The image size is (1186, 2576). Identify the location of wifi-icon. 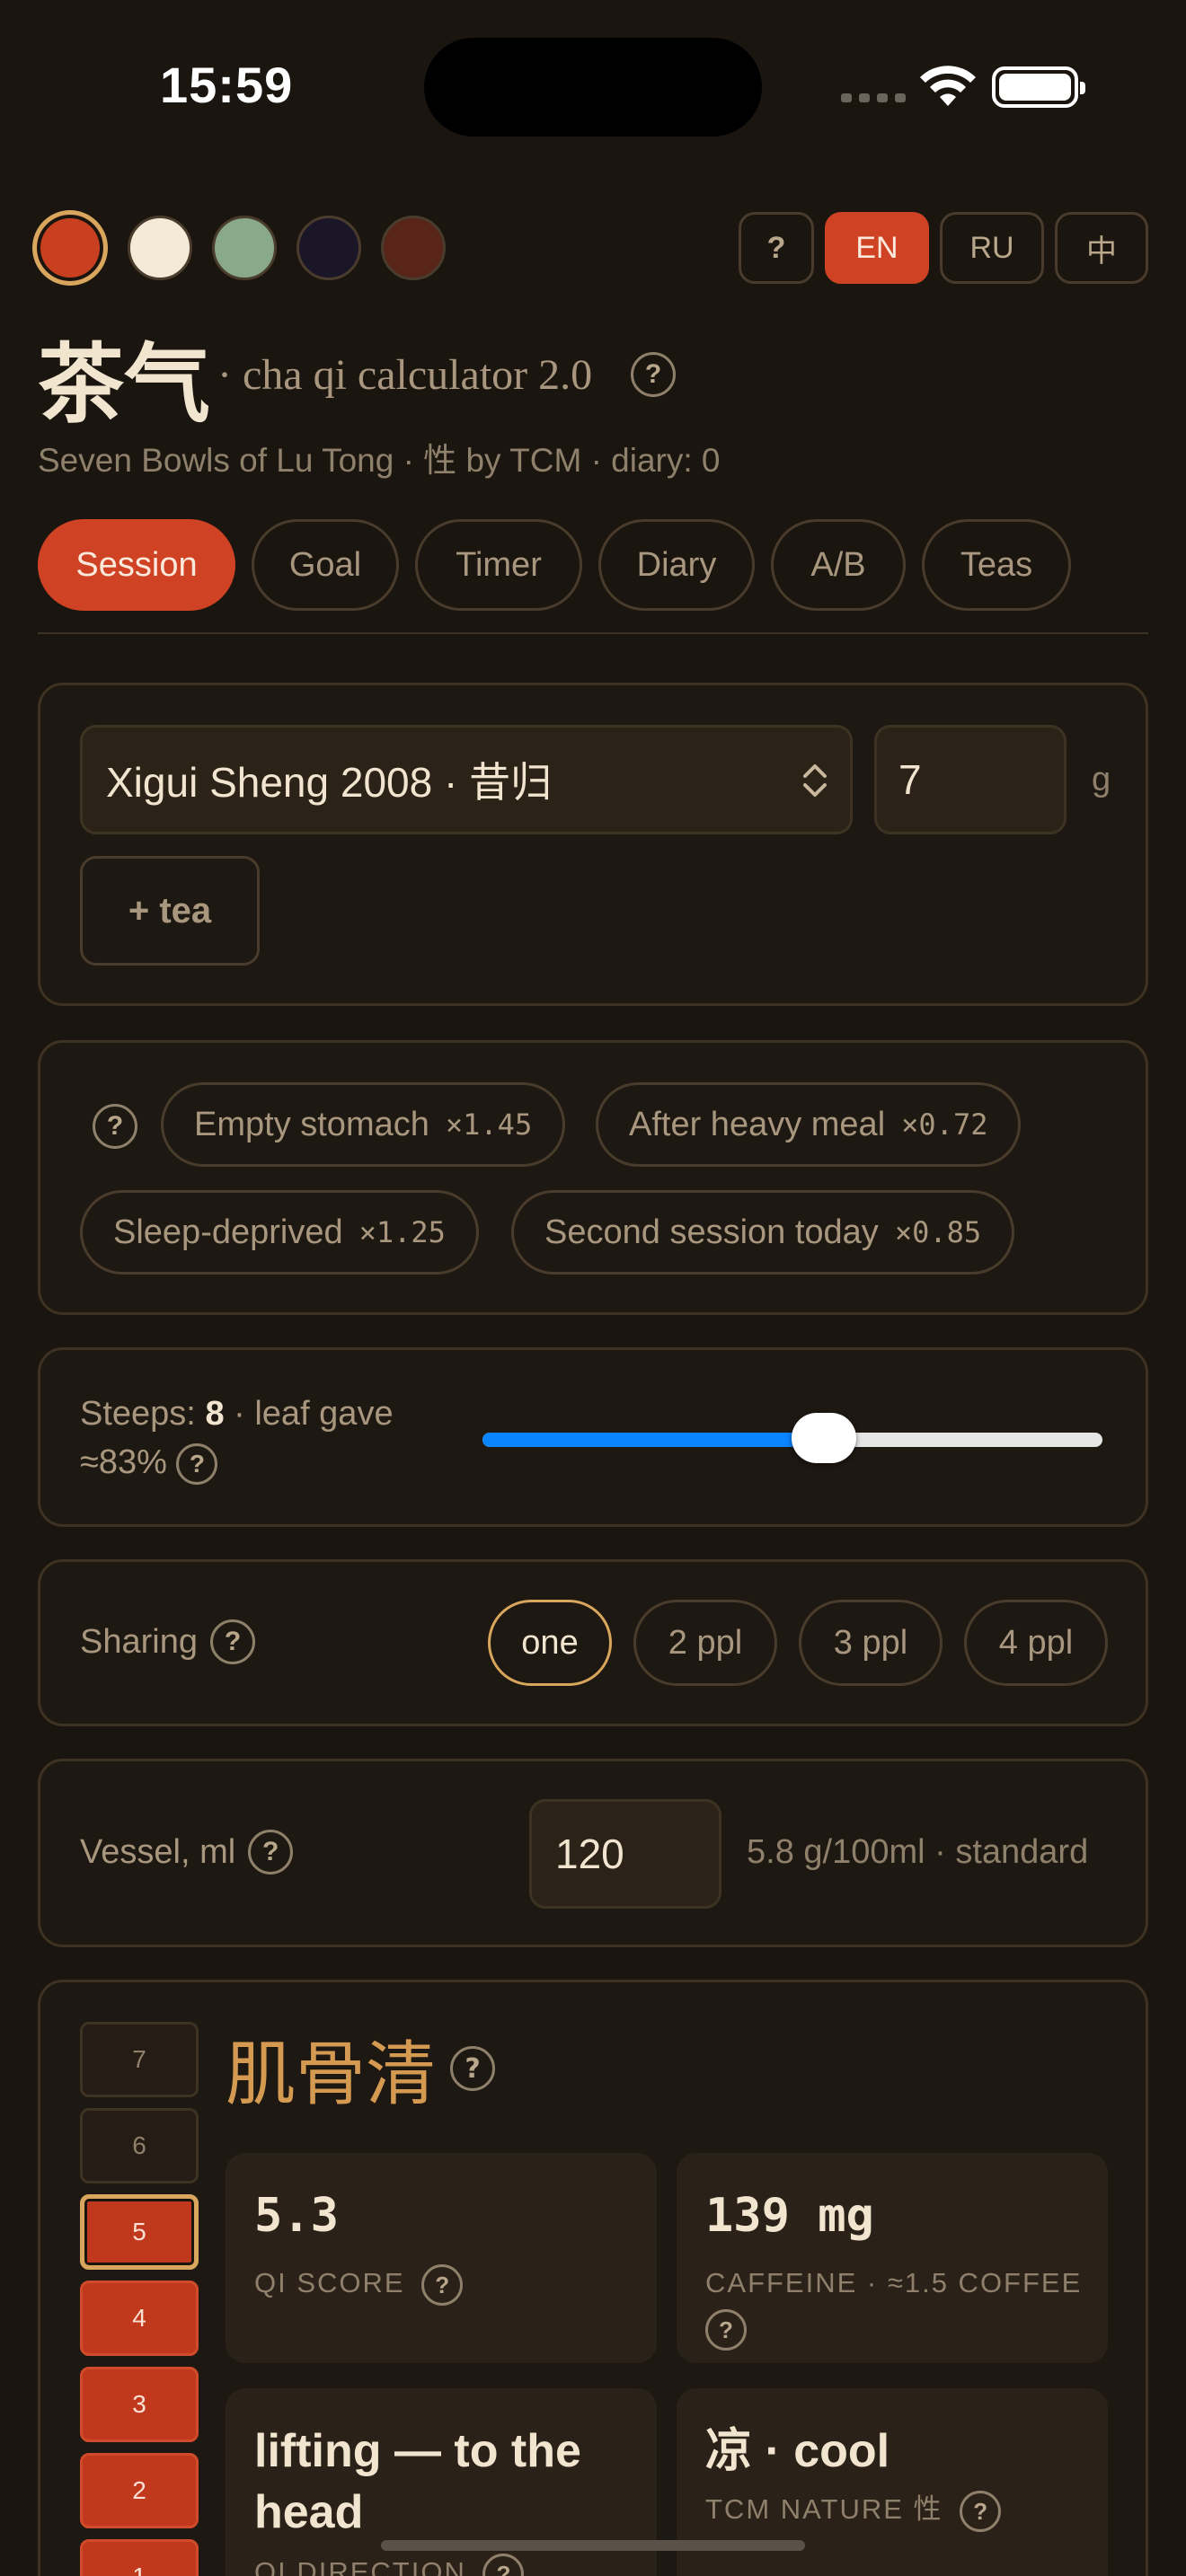
(948, 86).